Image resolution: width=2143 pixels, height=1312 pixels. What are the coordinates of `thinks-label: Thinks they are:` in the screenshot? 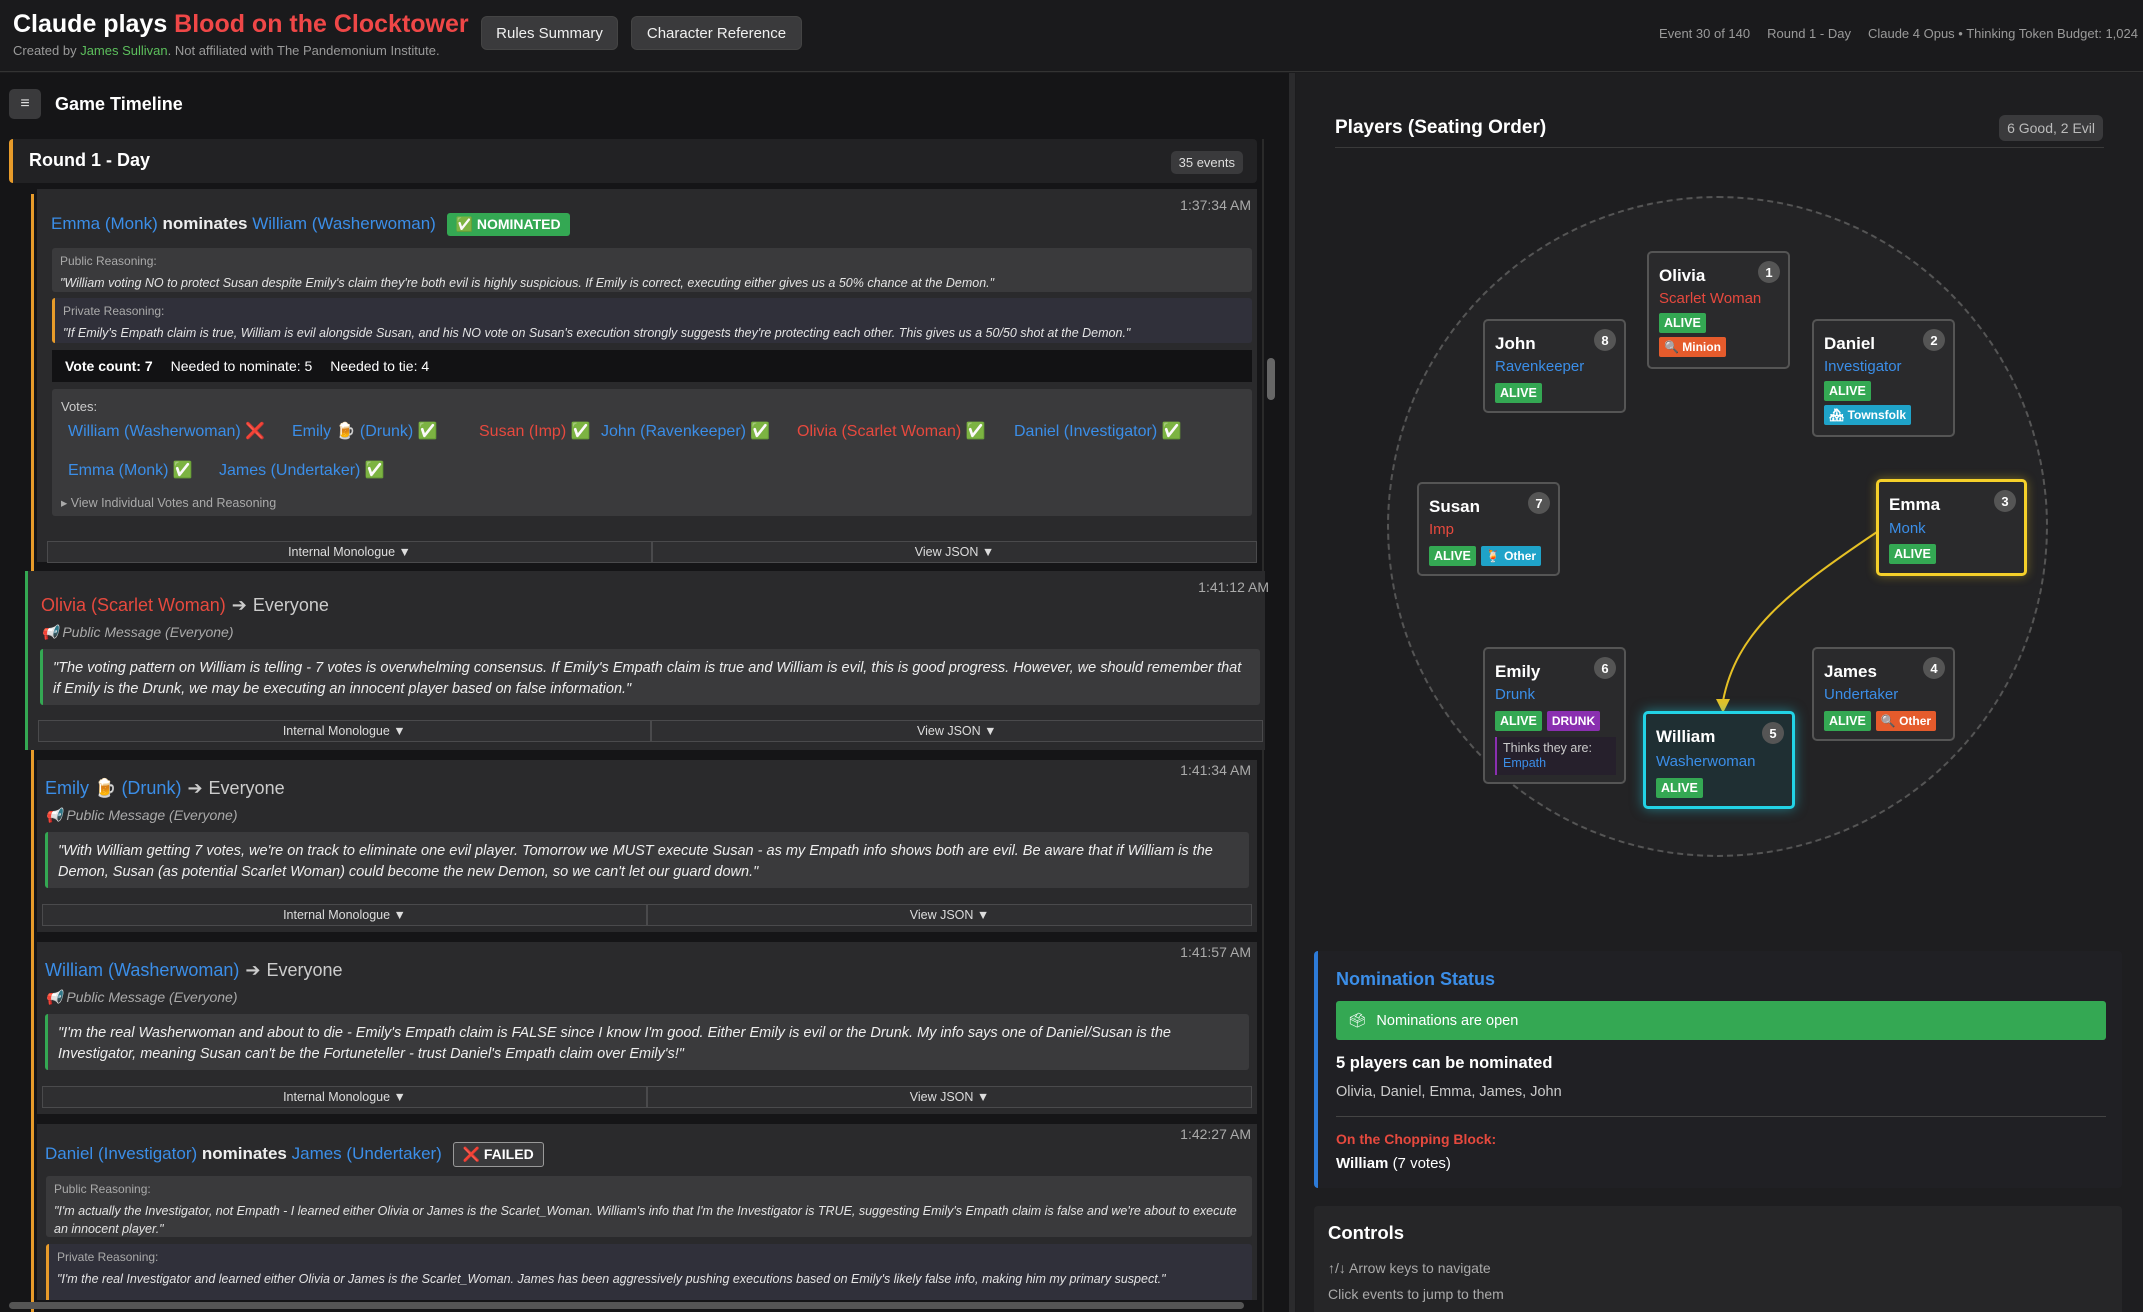 It's located at (1547, 748).